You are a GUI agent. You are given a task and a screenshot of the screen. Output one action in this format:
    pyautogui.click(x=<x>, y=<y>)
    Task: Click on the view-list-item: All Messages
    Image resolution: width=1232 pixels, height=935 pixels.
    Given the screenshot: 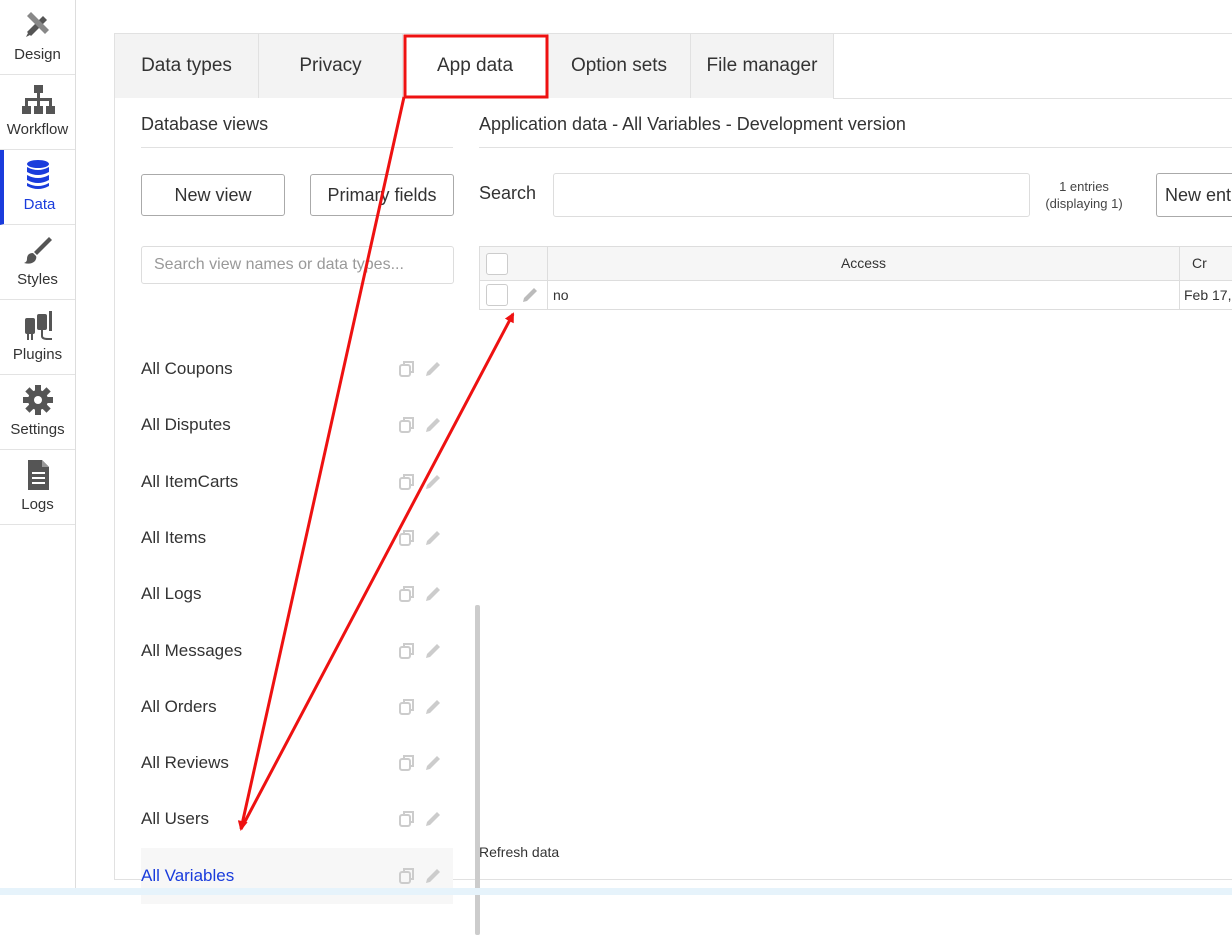 What is the action you would take?
    pyautogui.click(x=297, y=651)
    